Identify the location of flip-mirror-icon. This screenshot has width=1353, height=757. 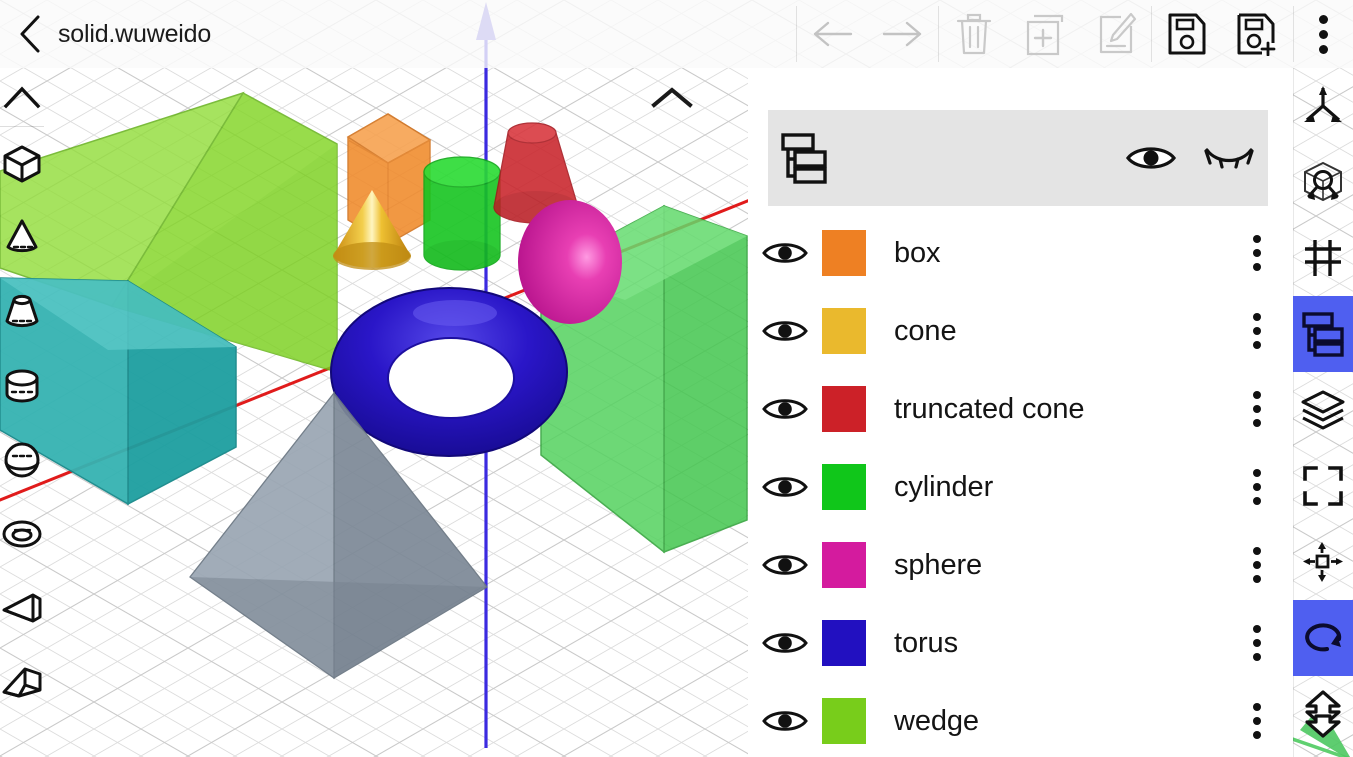
(1323, 714).